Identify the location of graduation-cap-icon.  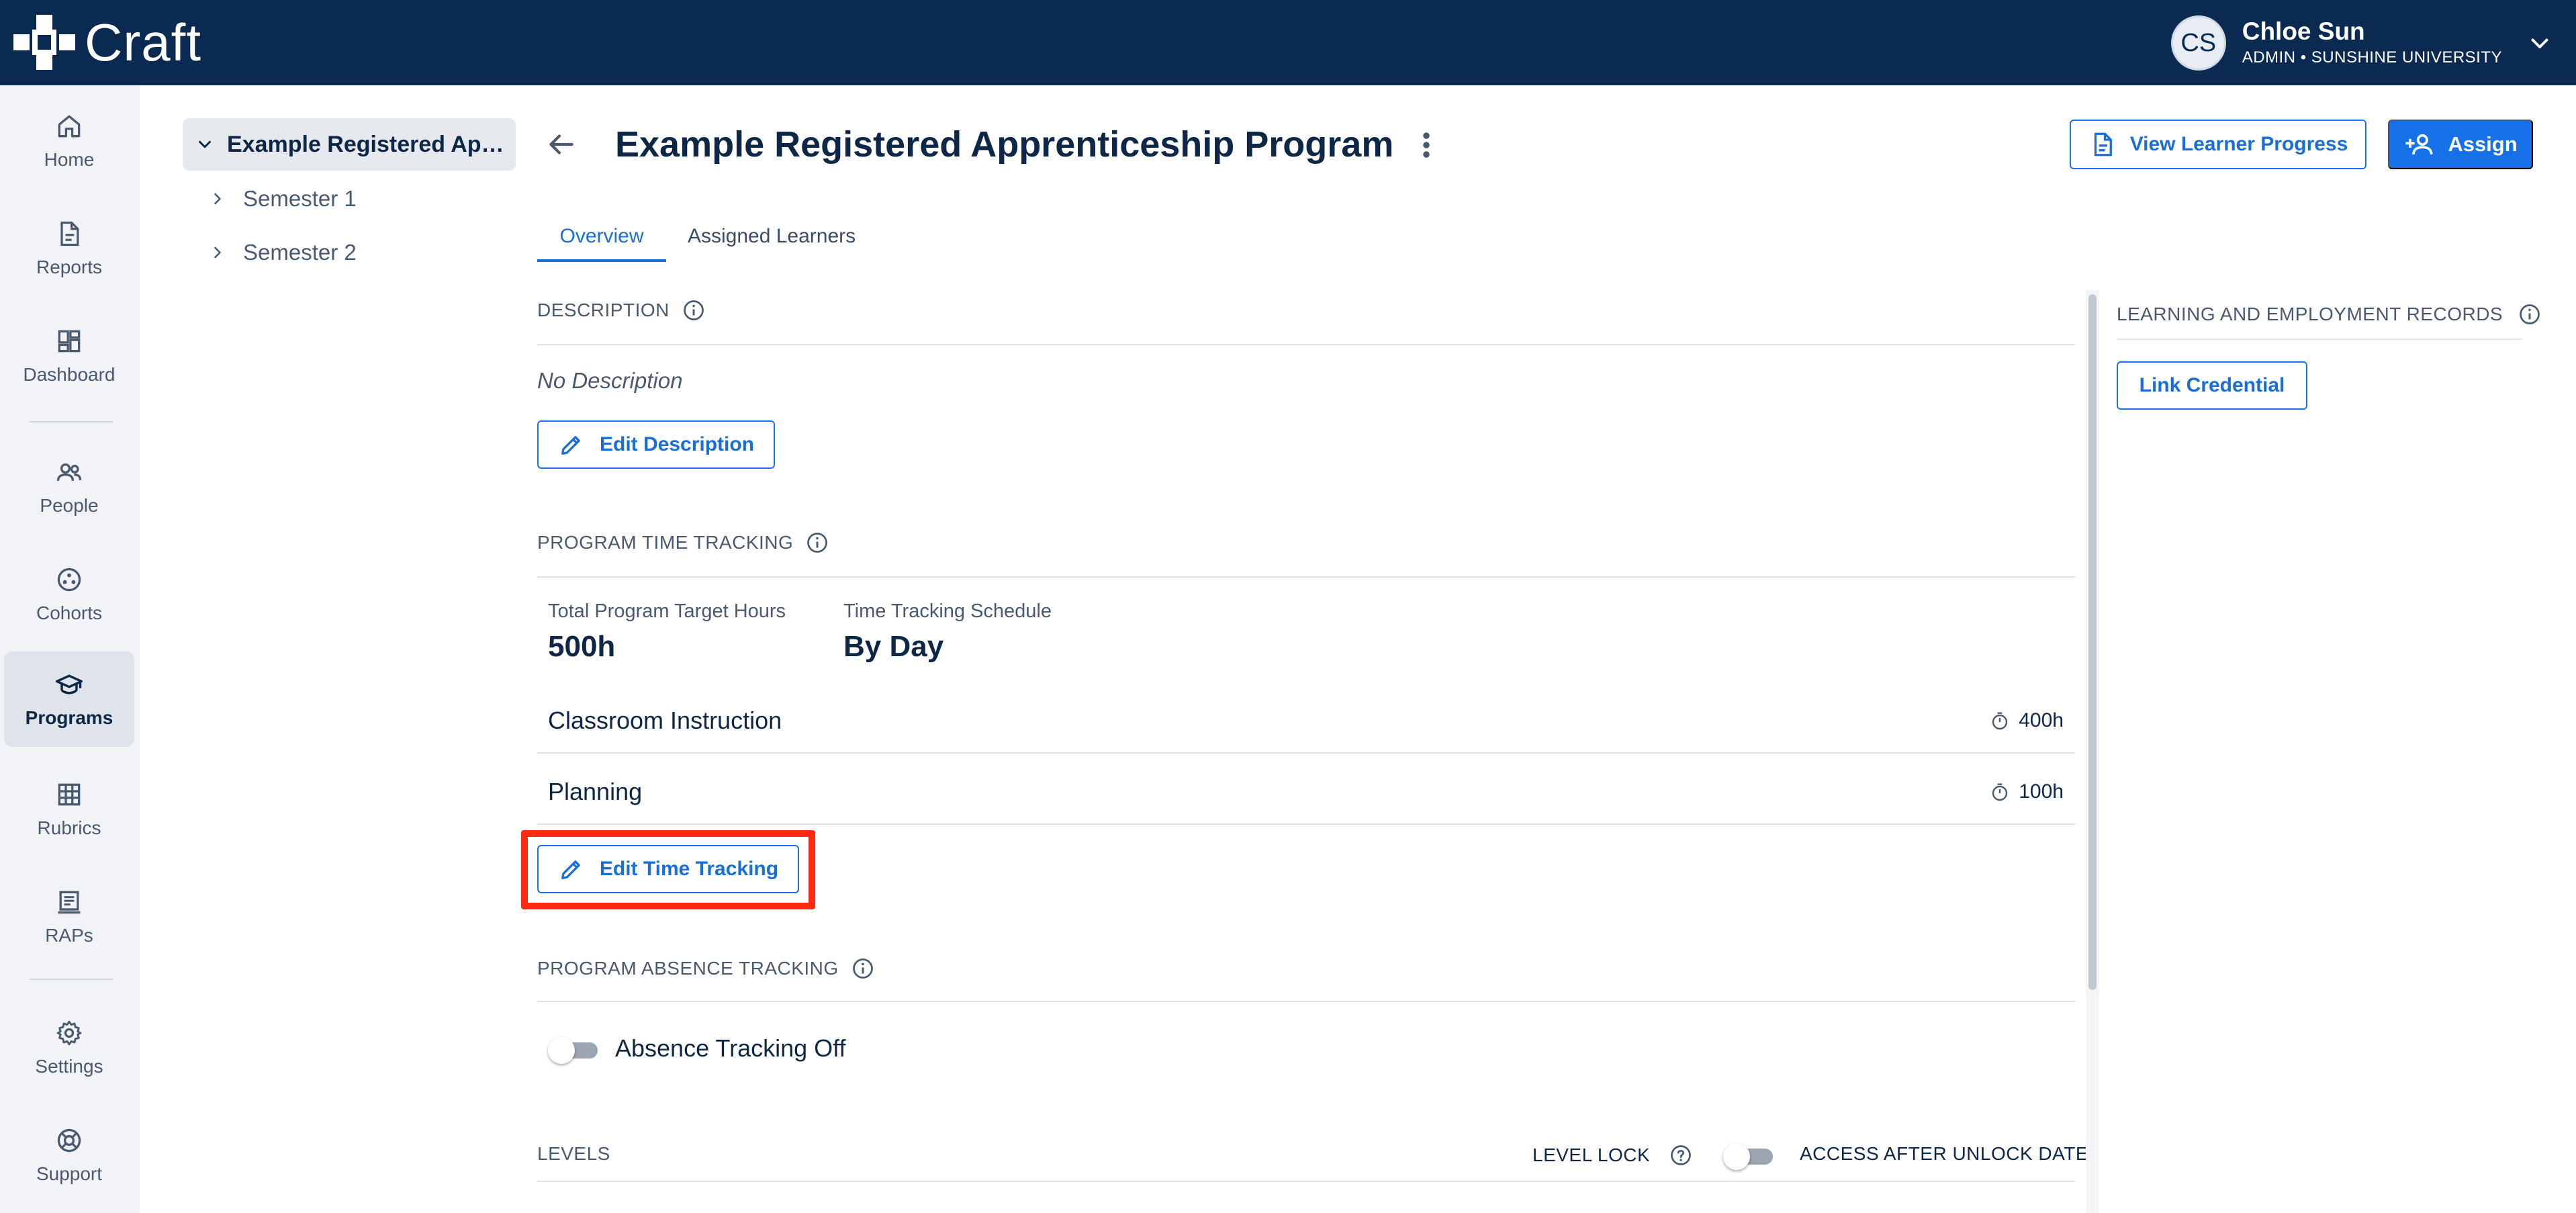
(69, 684).